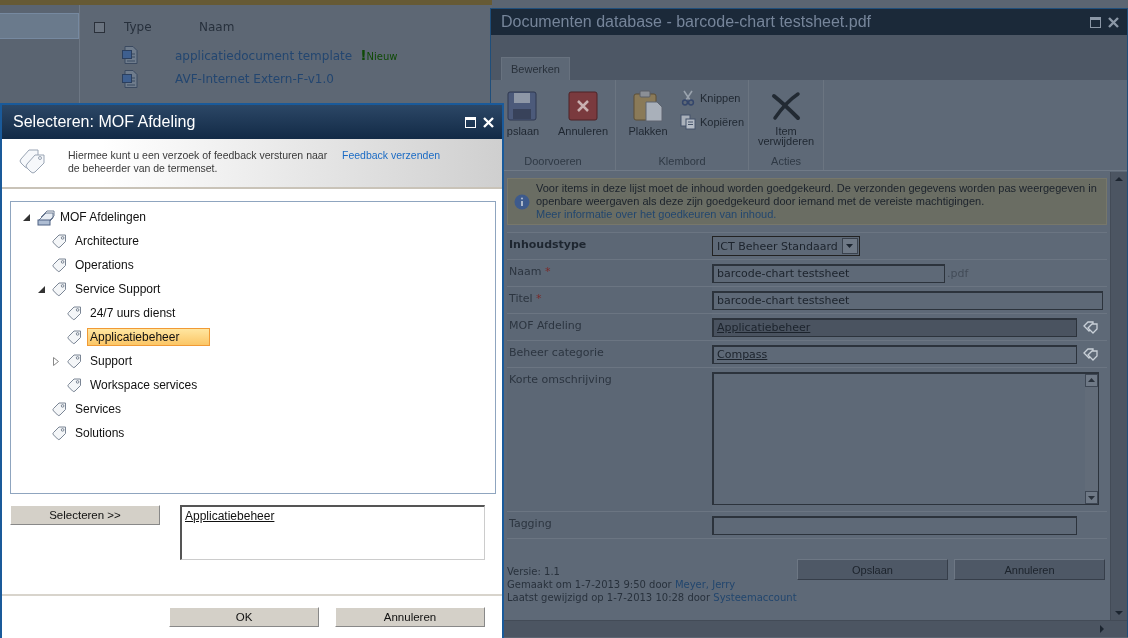 Image resolution: width=1128 pixels, height=638 pixels. Describe the element at coordinates (648, 106) in the screenshot. I see `clipboard-icon` at that location.